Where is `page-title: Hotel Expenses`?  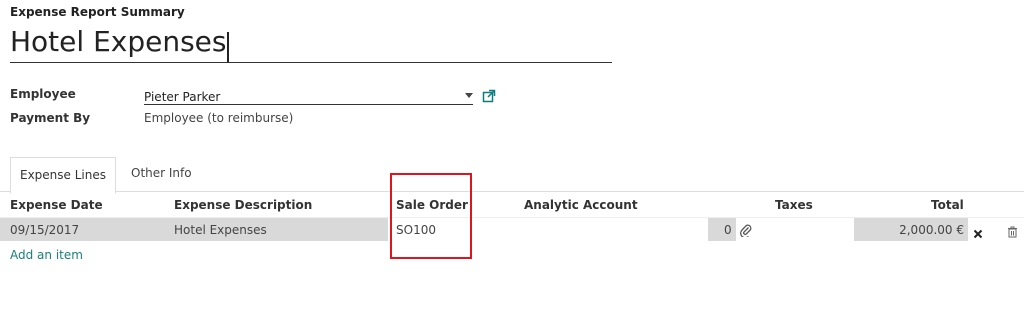 page-title: Hotel Expenses is located at coordinates (118, 41).